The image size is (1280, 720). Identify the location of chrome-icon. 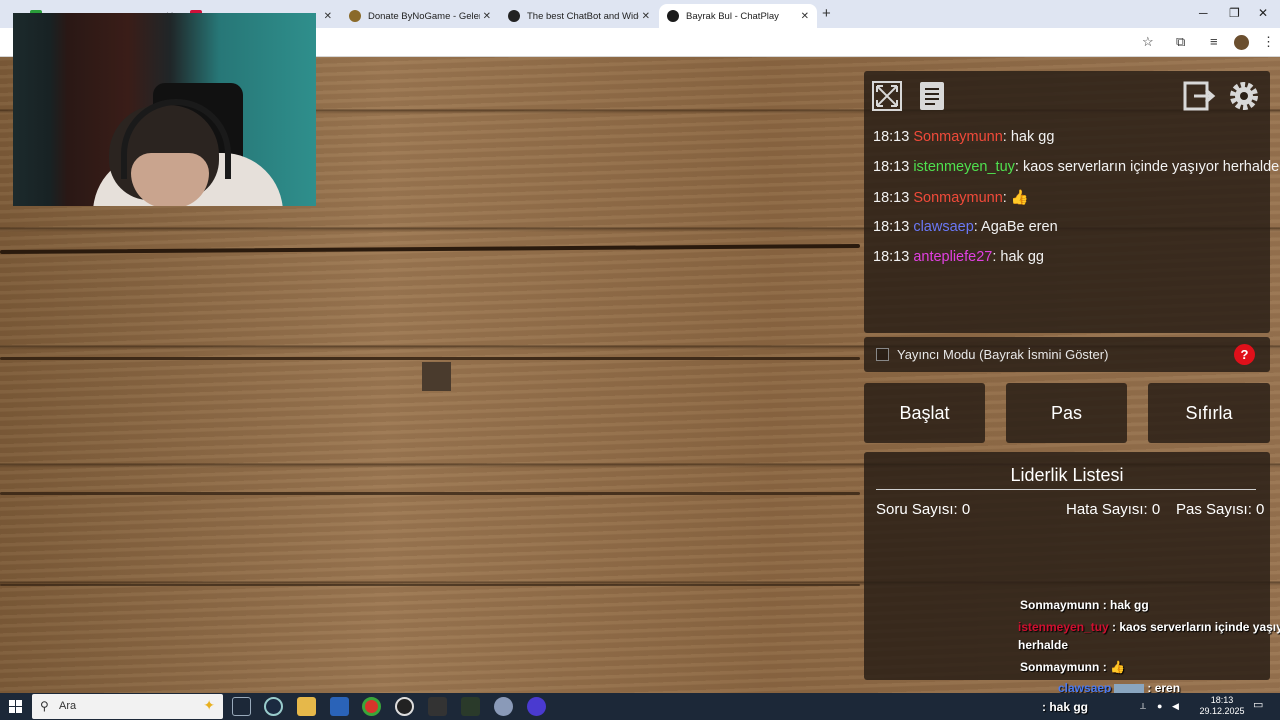
(371, 706).